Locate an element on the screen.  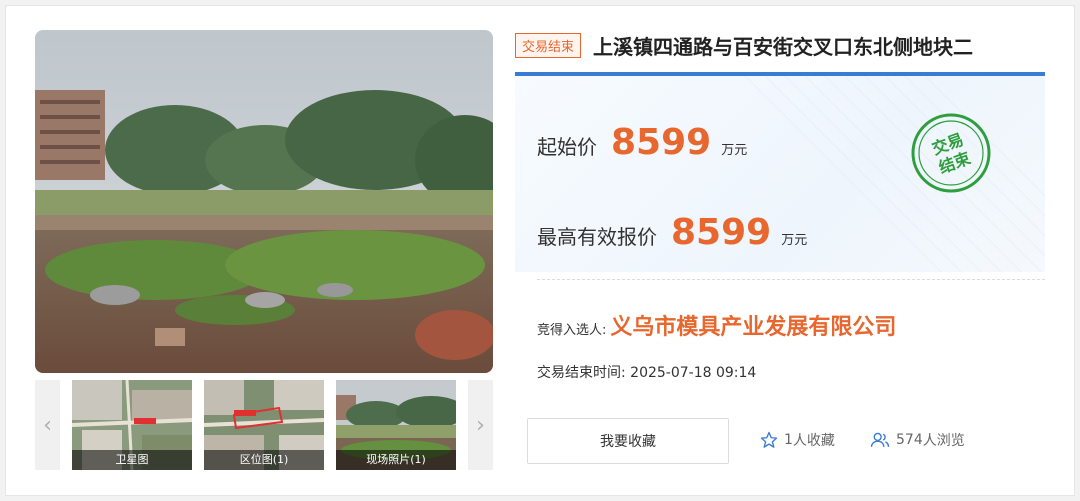
start-price-value: 8599 is located at coordinates (661, 142).